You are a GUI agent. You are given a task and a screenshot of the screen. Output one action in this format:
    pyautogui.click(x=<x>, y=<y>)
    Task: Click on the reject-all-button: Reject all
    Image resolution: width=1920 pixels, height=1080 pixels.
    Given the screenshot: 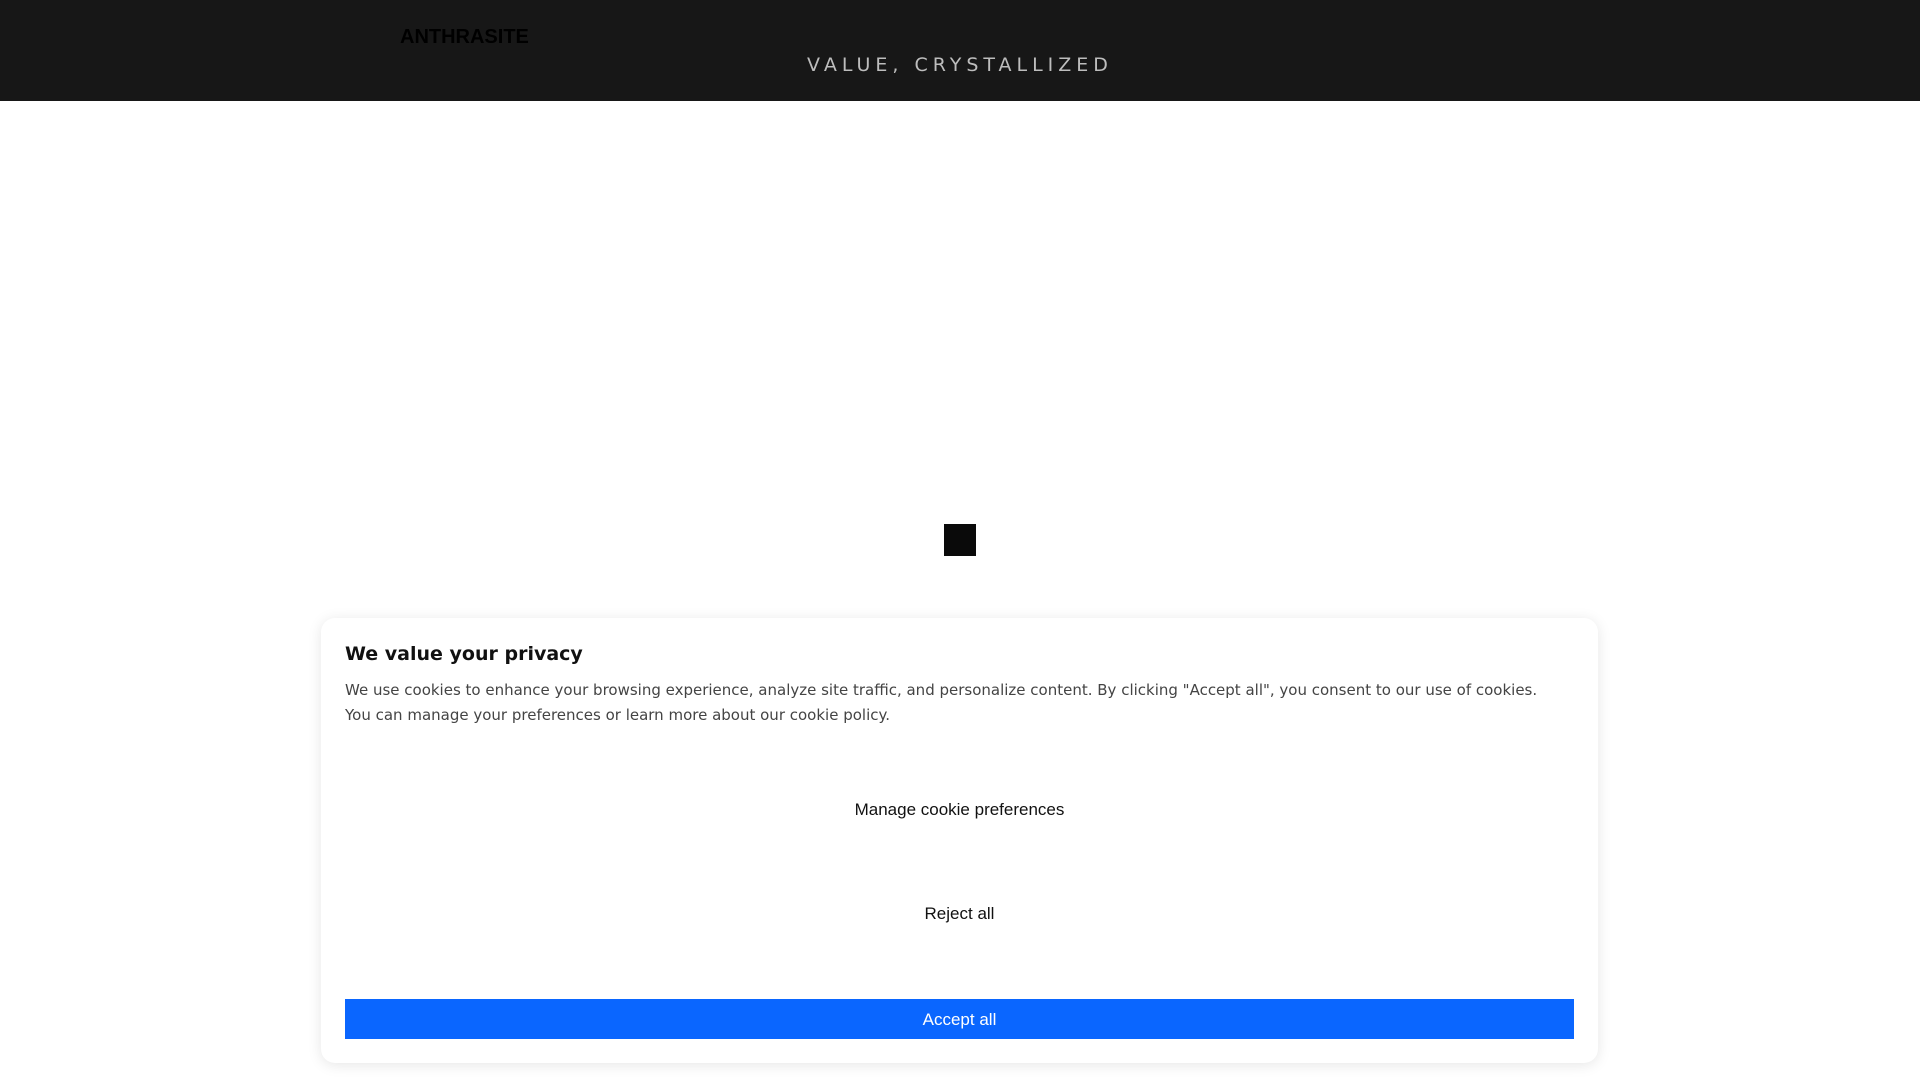 What is the action you would take?
    pyautogui.click(x=959, y=913)
    